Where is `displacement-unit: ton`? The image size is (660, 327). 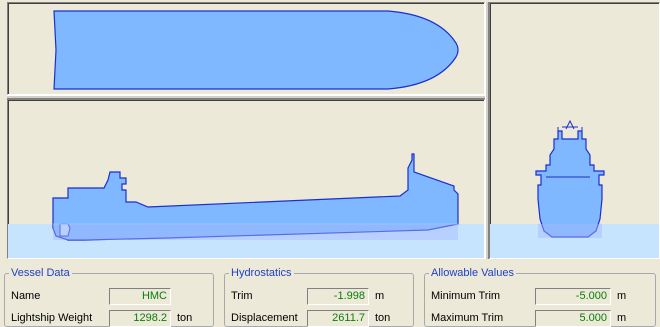 displacement-unit: ton is located at coordinates (383, 318).